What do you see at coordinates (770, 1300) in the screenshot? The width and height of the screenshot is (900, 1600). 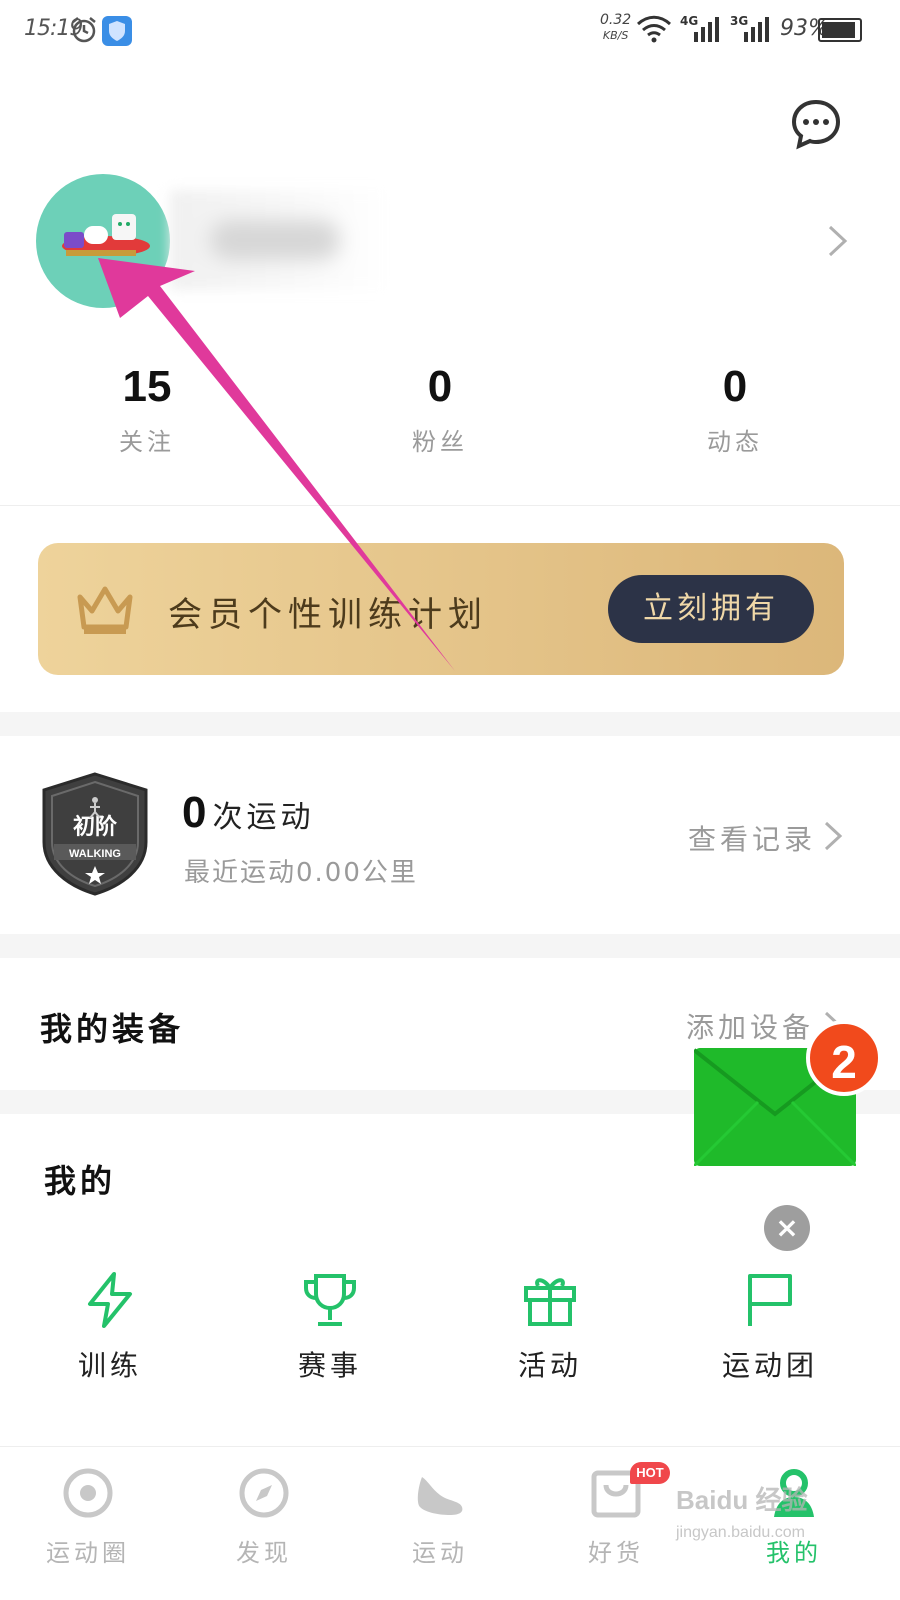 I see `flag-icon` at bounding box center [770, 1300].